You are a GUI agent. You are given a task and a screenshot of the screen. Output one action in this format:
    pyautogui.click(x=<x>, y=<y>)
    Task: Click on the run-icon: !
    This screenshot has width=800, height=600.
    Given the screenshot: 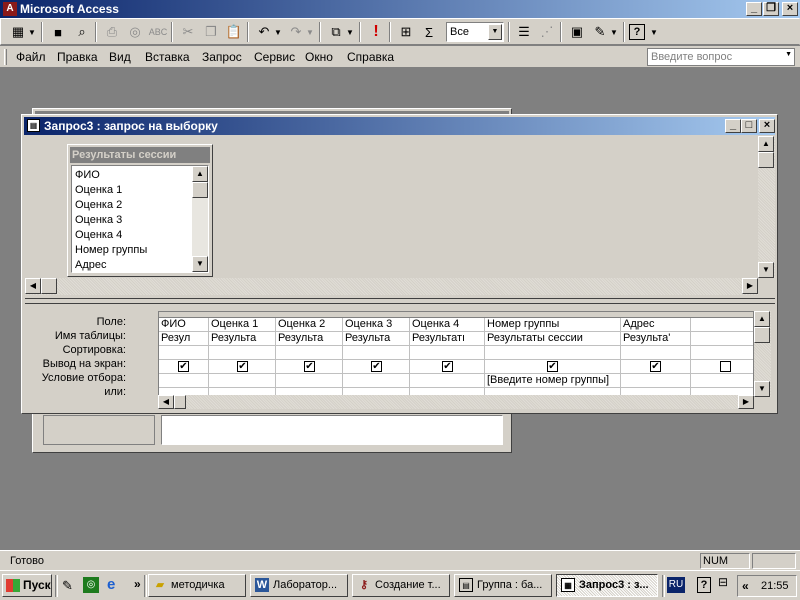 What is the action you would take?
    pyautogui.click(x=376, y=32)
    